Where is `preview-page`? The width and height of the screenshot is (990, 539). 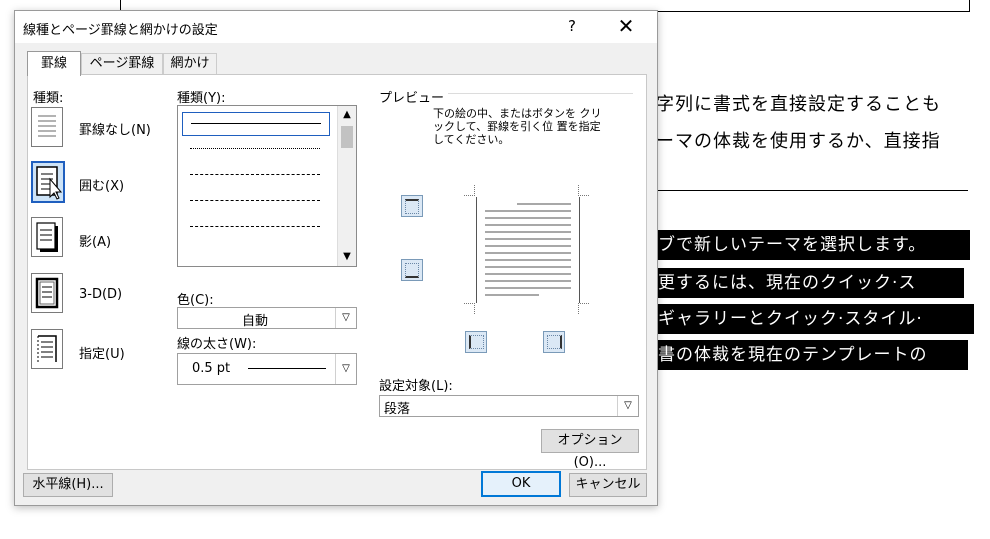 preview-page is located at coordinates (528, 250).